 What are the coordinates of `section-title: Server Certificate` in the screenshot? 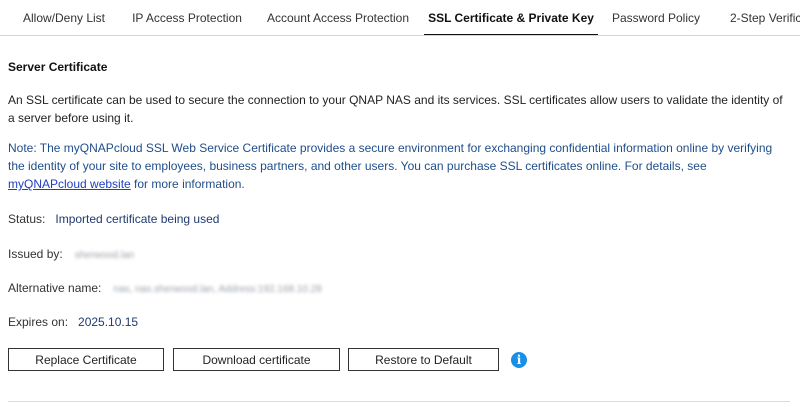 It's located at (58, 67).